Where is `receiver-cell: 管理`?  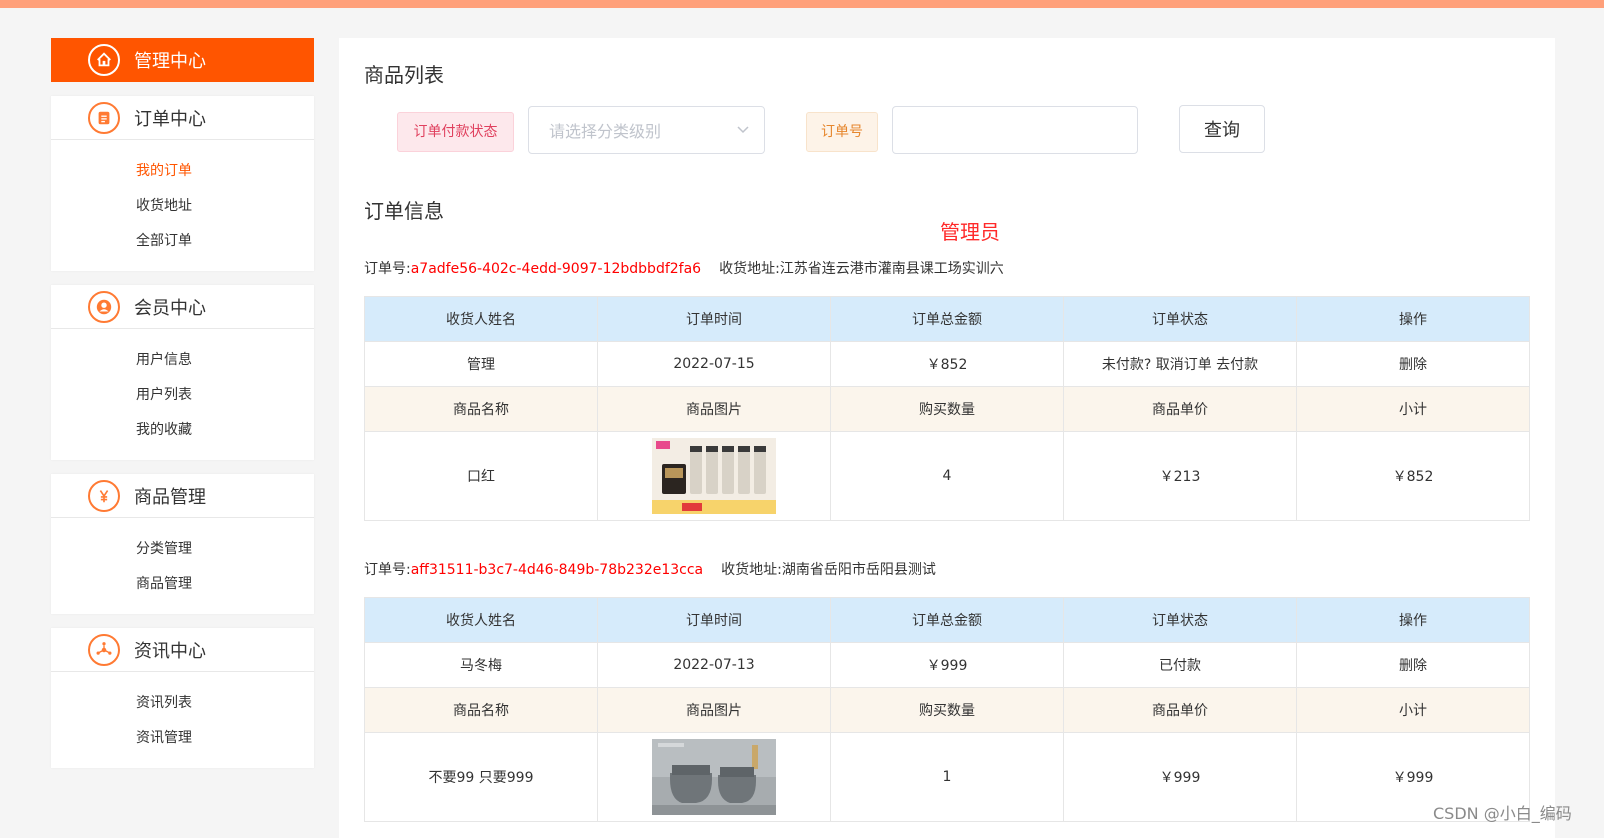 receiver-cell: 管理 is located at coordinates (481, 364).